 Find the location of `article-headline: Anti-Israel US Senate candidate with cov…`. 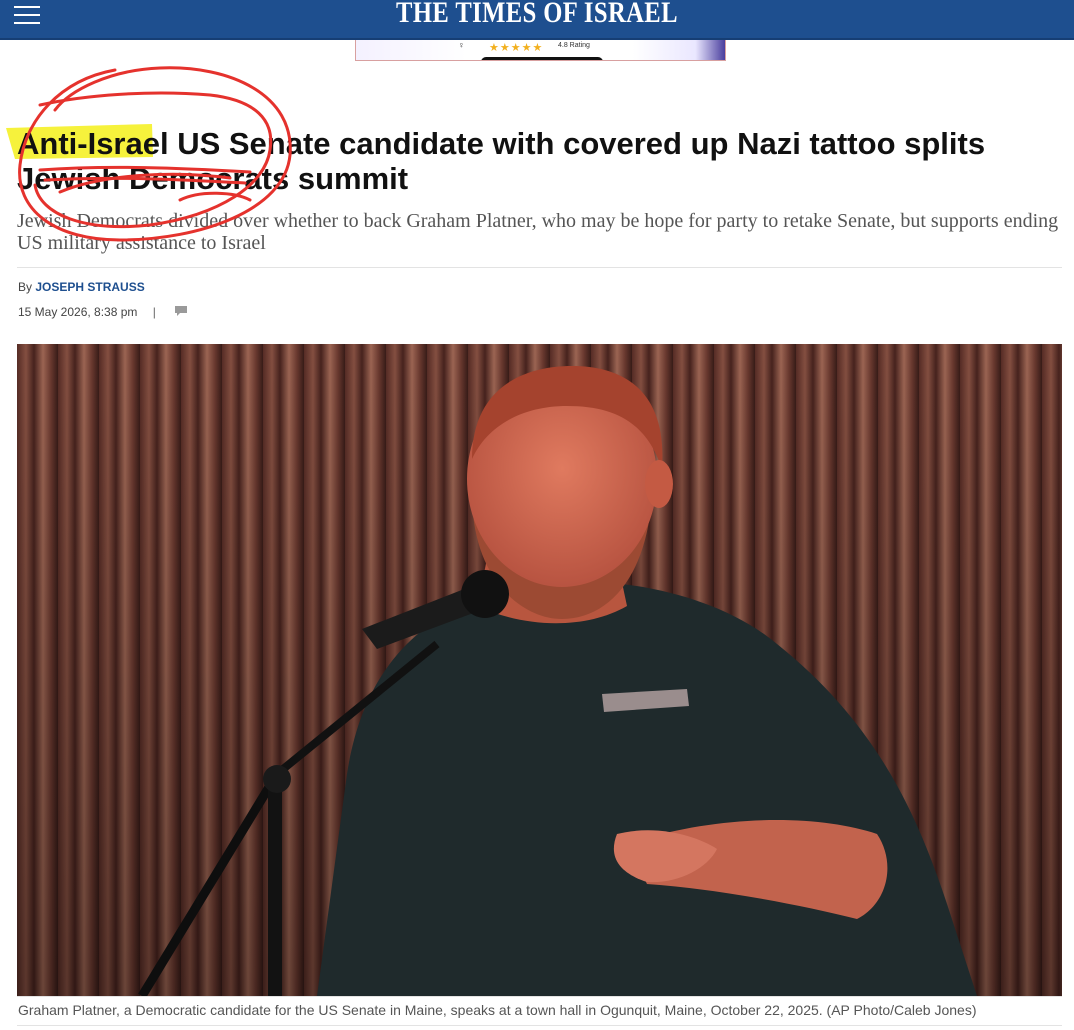

article-headline: Anti-Israel US Senate candidate with cov… is located at coordinates (501, 161).